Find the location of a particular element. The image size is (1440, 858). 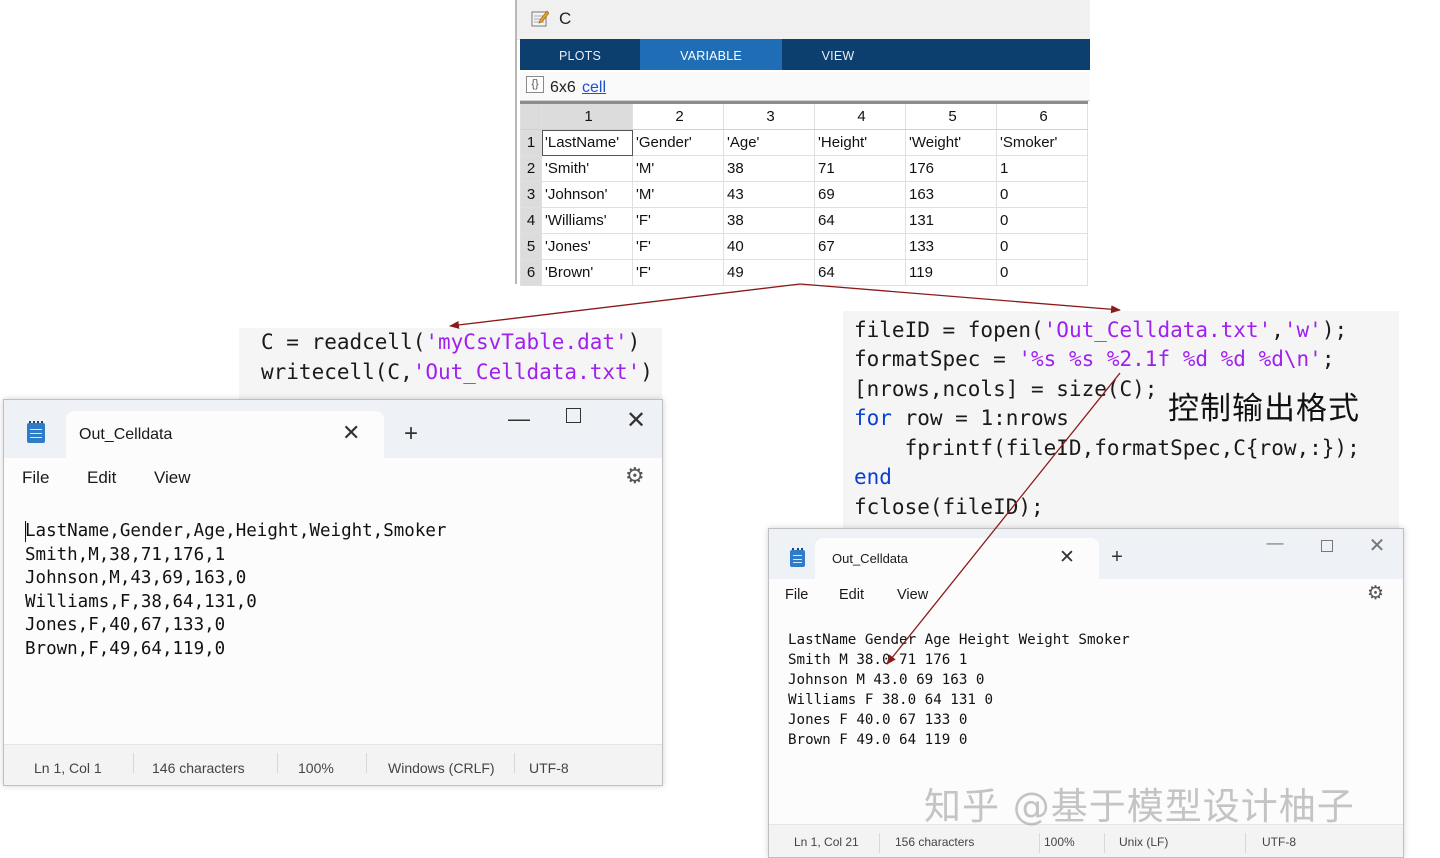

arrow-to-fopen is located at coordinates (960, 298).